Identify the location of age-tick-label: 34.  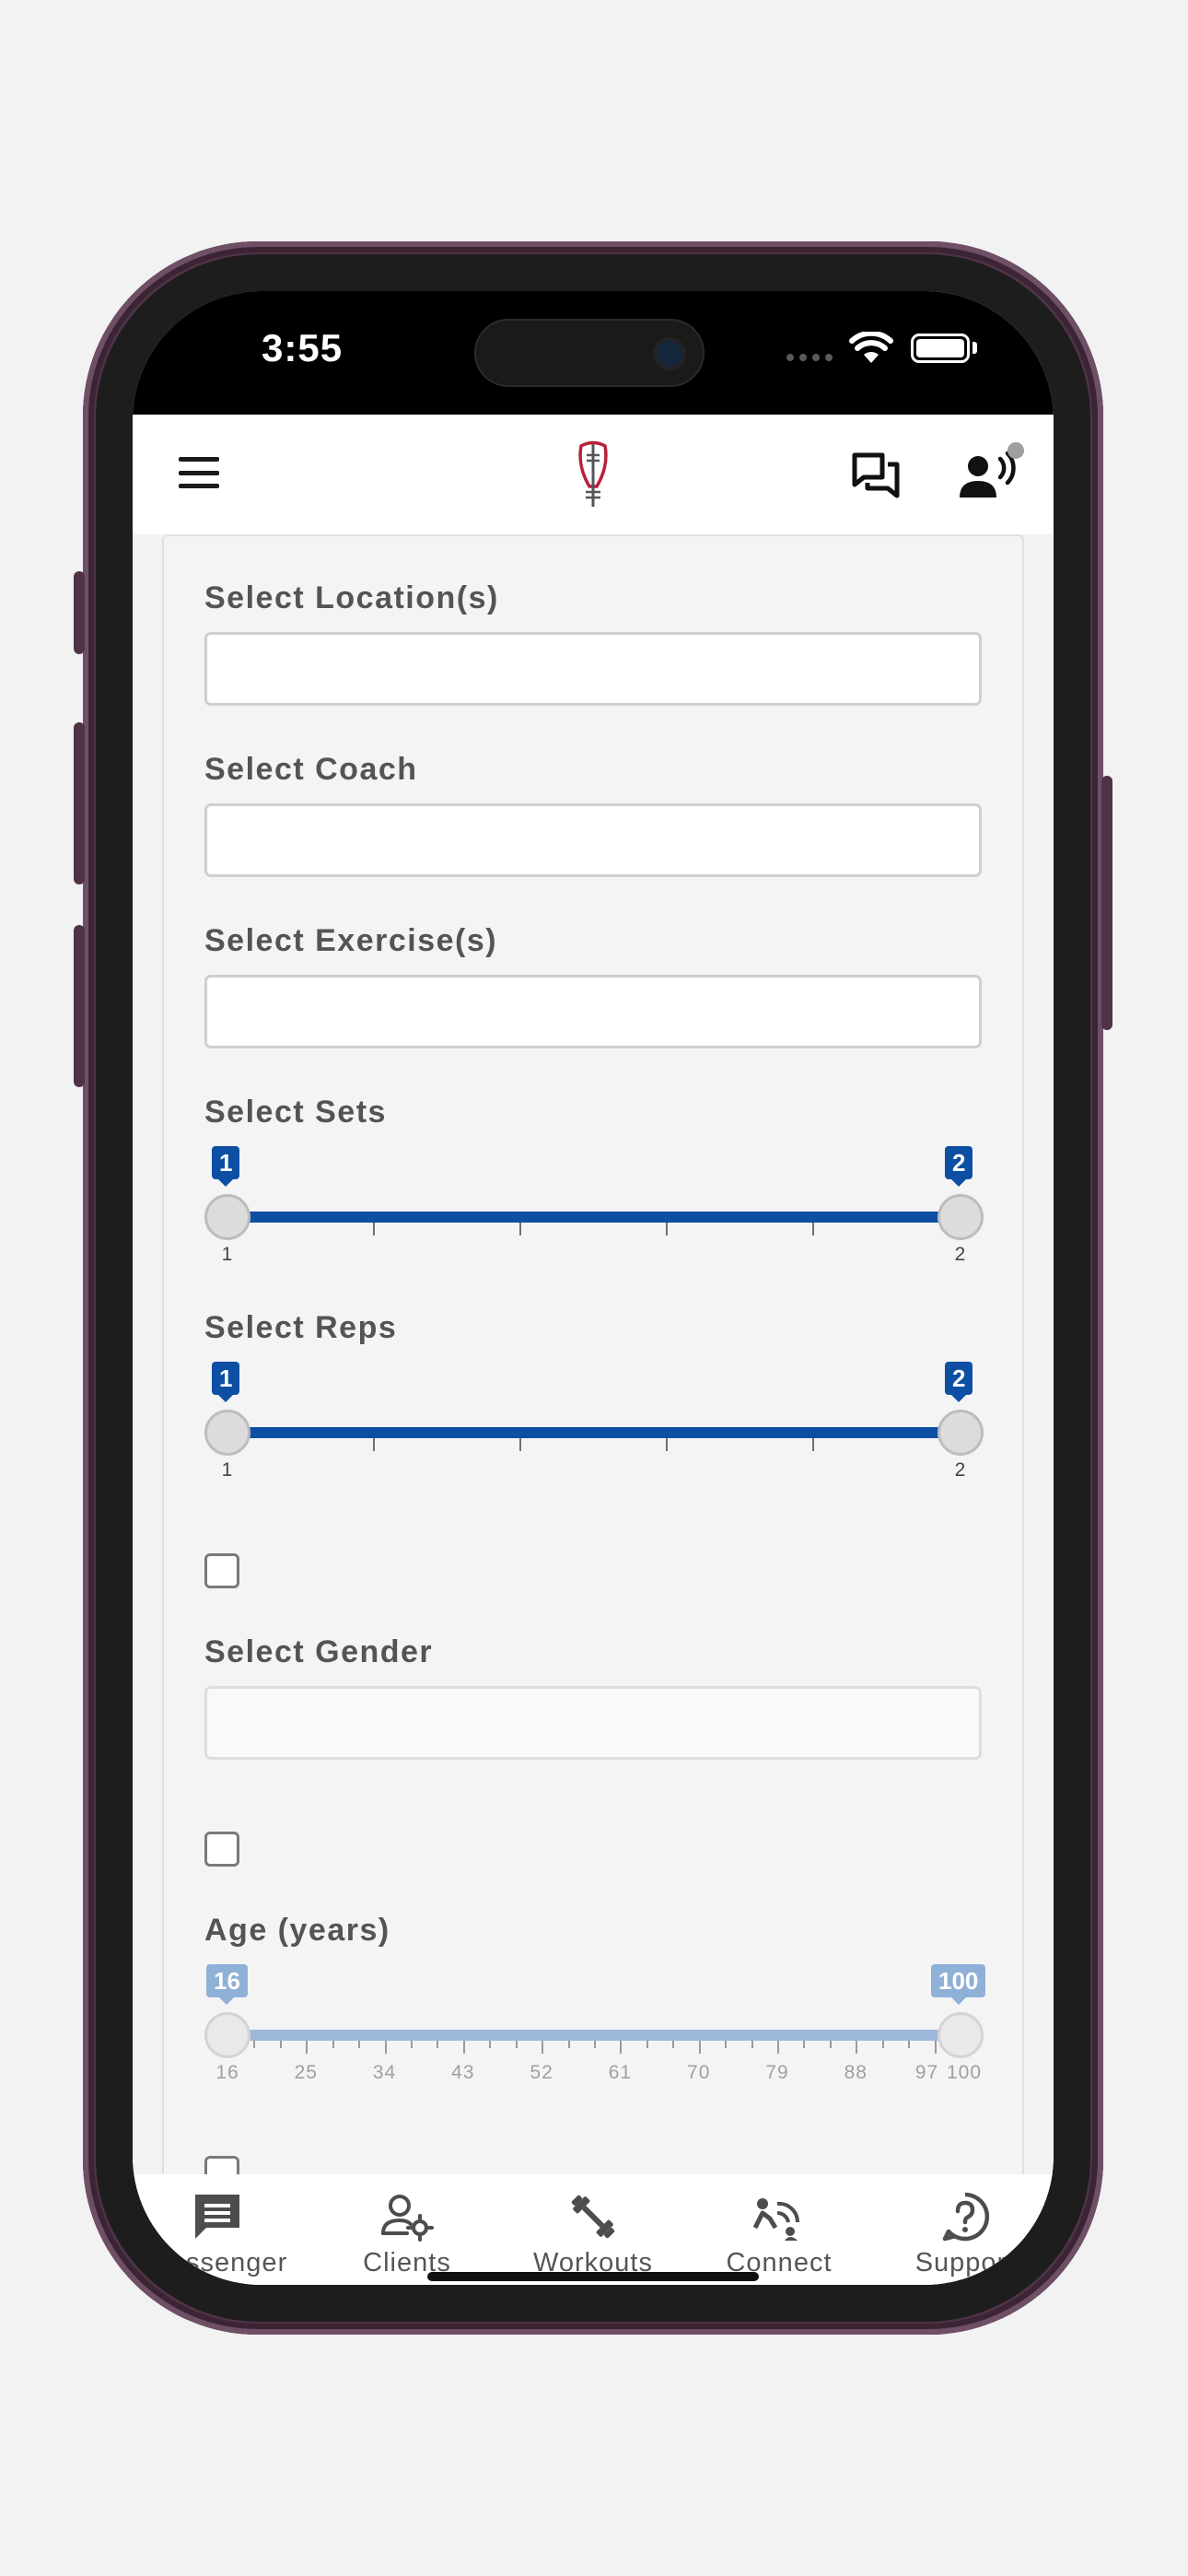
(384, 2072).